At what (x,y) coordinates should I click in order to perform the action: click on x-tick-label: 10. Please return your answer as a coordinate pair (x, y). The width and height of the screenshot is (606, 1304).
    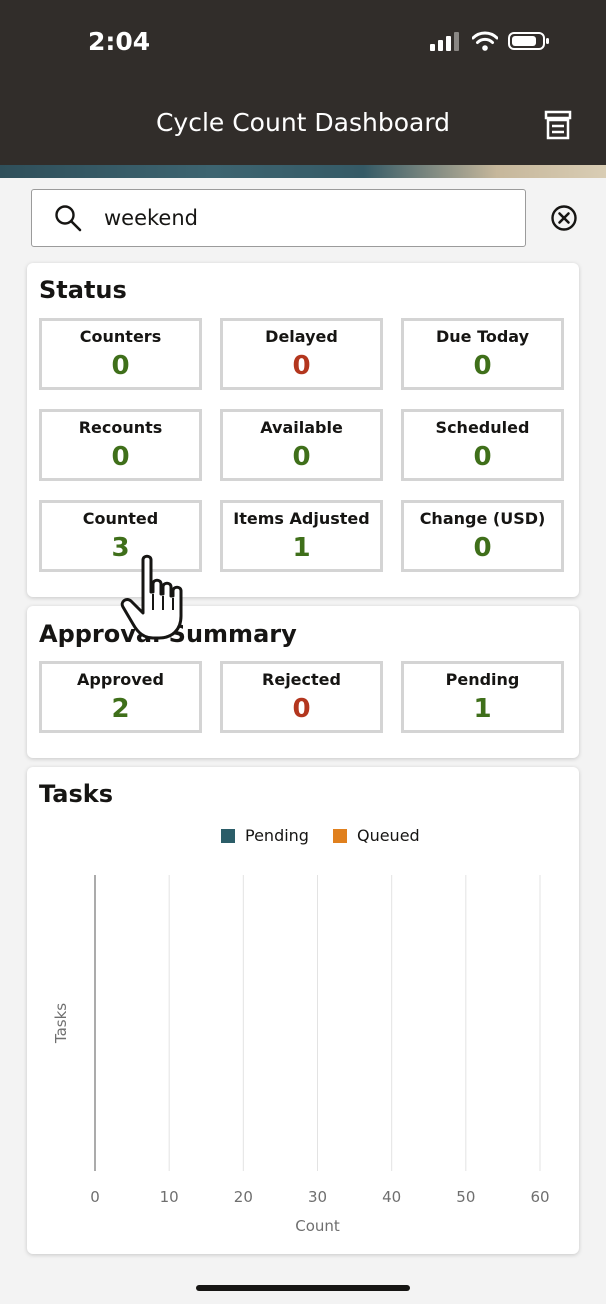
    Looking at the image, I should click on (169, 1197).